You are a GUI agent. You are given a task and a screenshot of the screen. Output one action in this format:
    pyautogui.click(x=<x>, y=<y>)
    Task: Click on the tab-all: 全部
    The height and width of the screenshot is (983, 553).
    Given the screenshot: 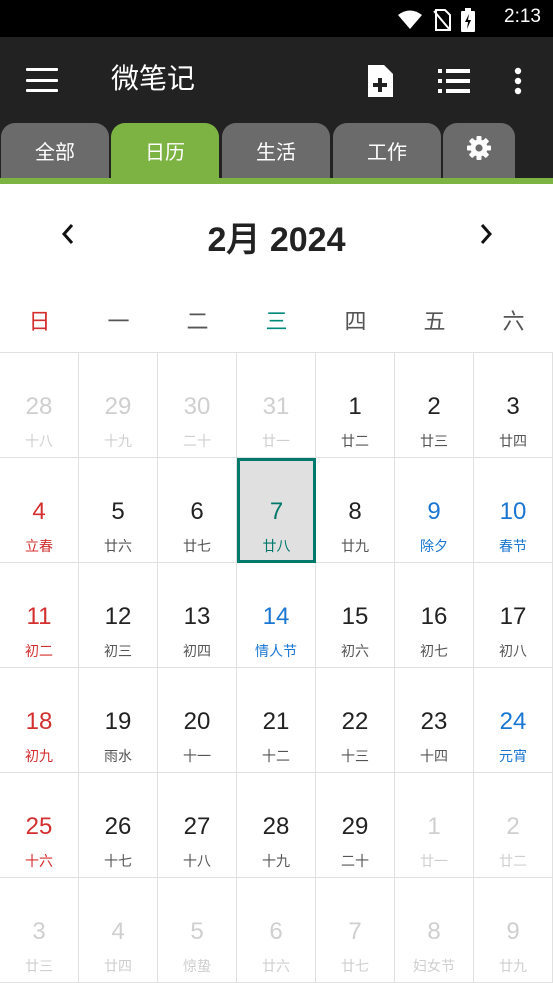 What is the action you would take?
    pyautogui.click(x=55, y=150)
    